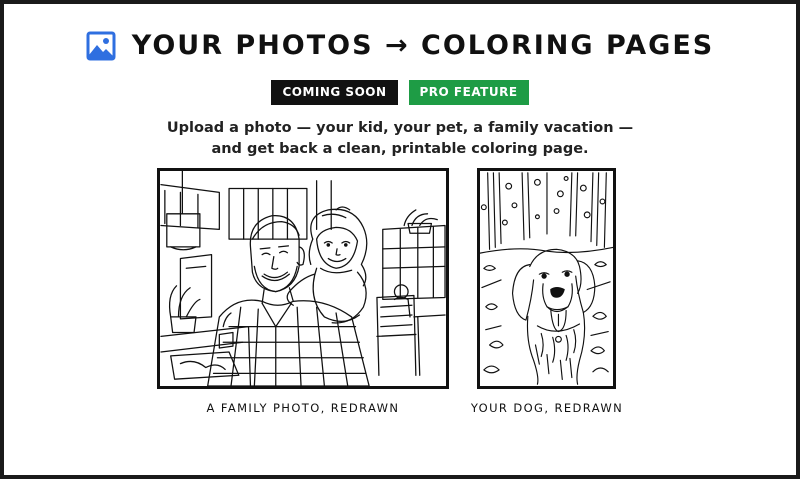 The width and height of the screenshot is (800, 479). I want to click on image-icon, so click(101, 45).